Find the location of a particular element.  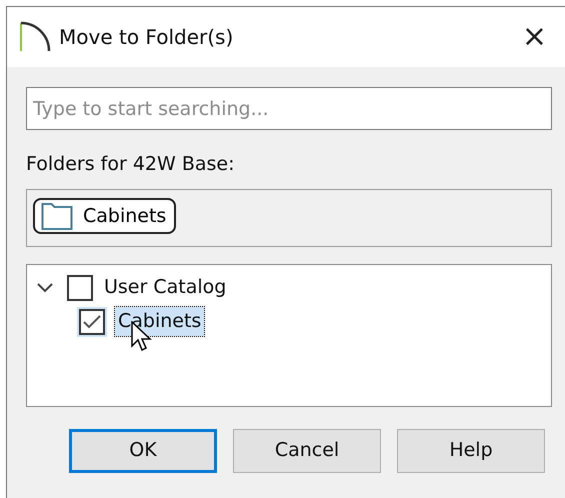

check-mark-icon is located at coordinates (92, 321).